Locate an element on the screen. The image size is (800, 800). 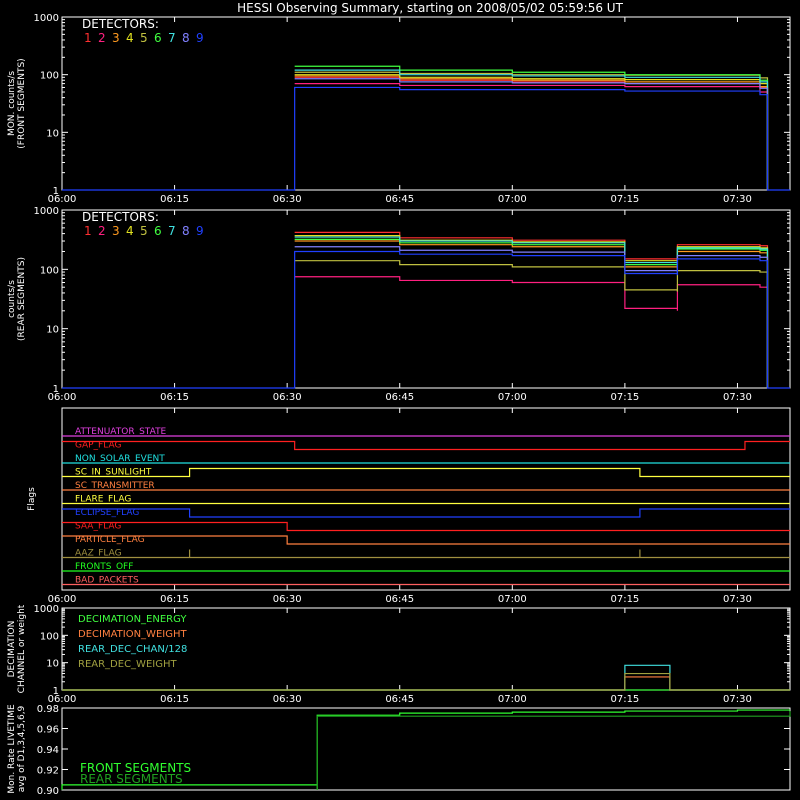
rear-ylabel: counts/s is located at coordinates (12, 299).